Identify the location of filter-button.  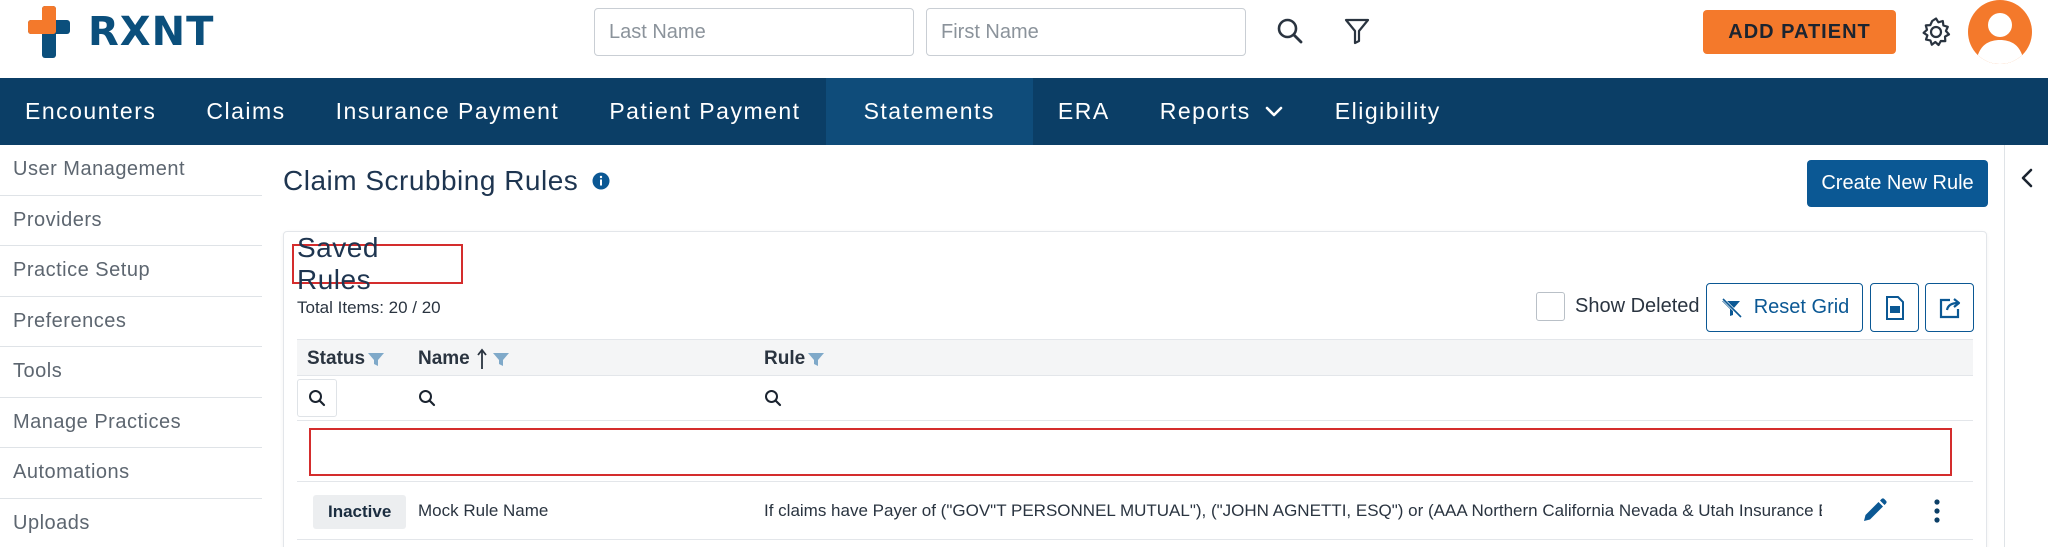
(1357, 31).